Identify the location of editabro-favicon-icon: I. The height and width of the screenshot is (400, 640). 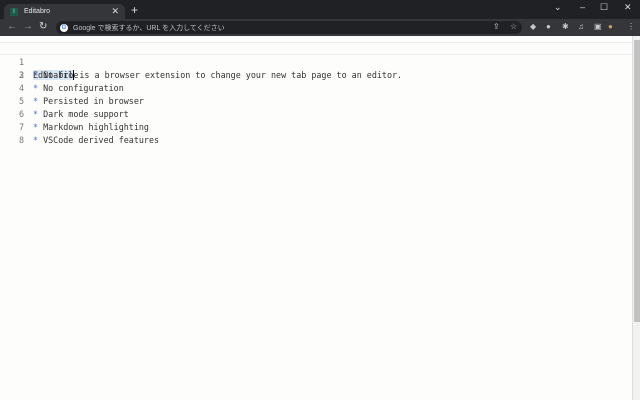
(14, 11).